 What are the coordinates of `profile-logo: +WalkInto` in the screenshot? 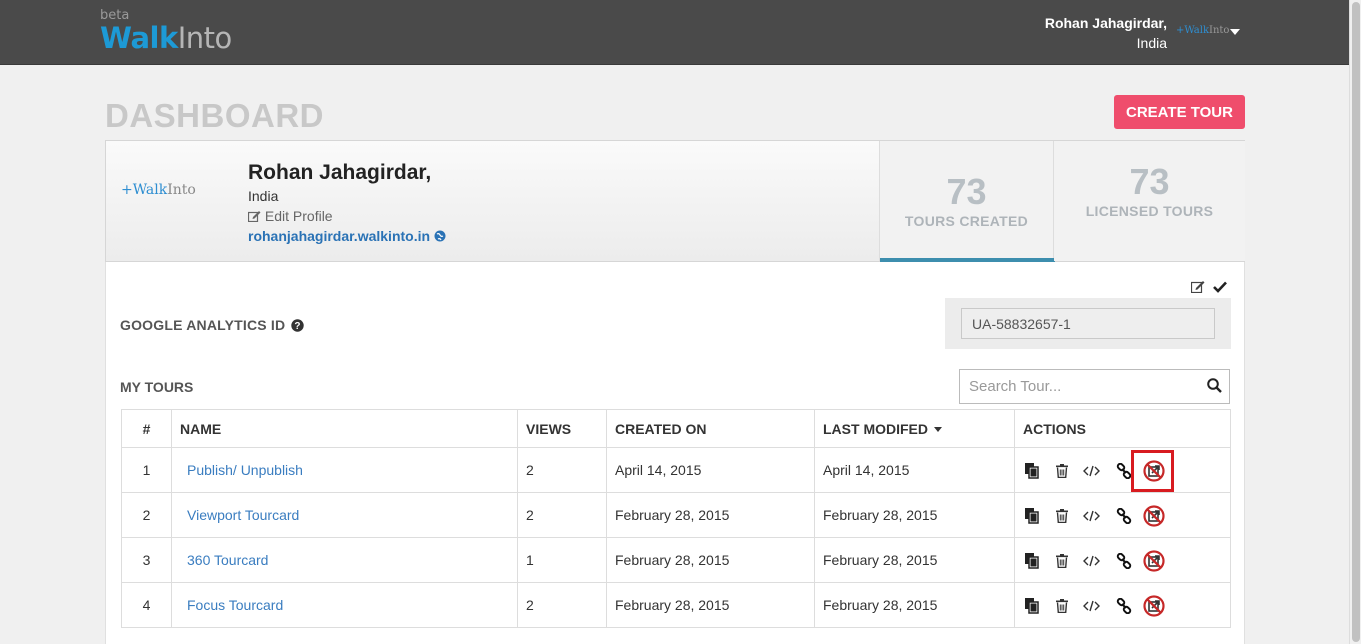 It's located at (158, 190).